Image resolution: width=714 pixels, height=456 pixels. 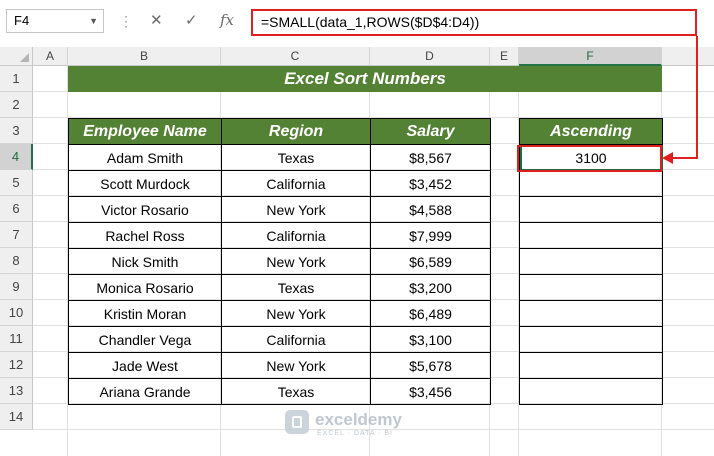 What do you see at coordinates (430, 56) in the screenshot?
I see `column-header-d: D` at bounding box center [430, 56].